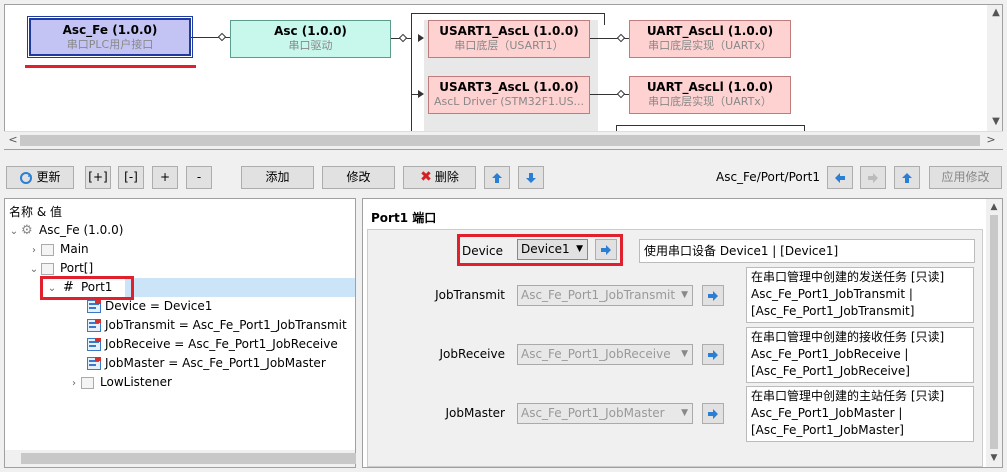 Image resolution: width=1007 pixels, height=472 pixels. I want to click on jobreceive-select: Asc_Fe_Port1_JobReceive ▼, so click(605, 354).